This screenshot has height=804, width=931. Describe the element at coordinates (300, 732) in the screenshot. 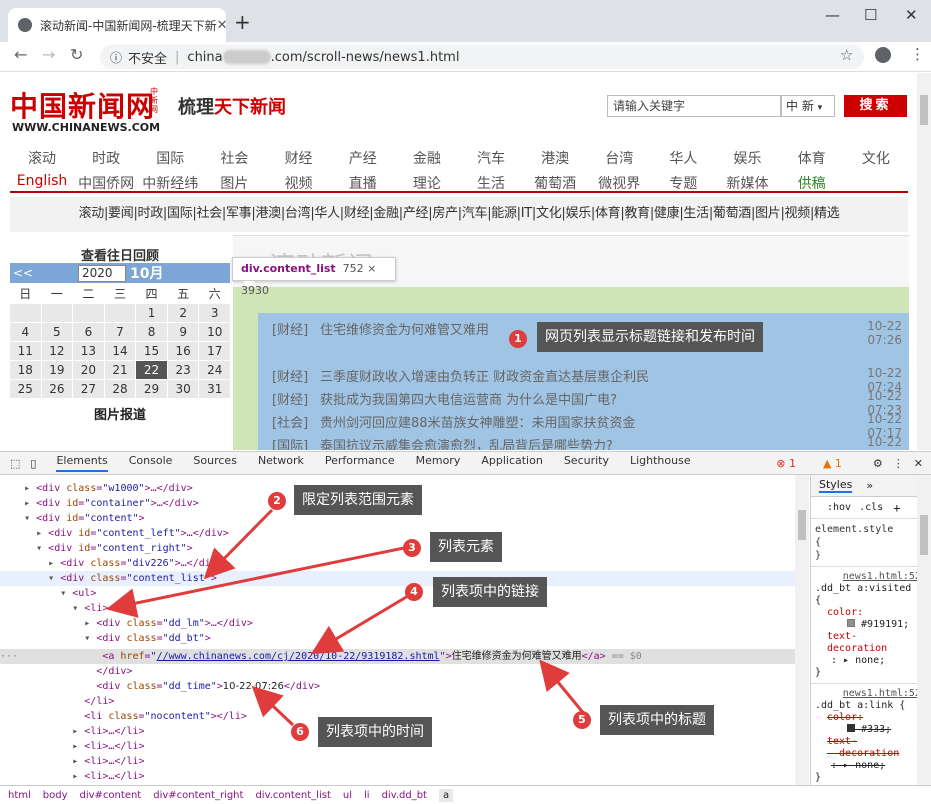

I see `annotation-badge: 6` at that location.